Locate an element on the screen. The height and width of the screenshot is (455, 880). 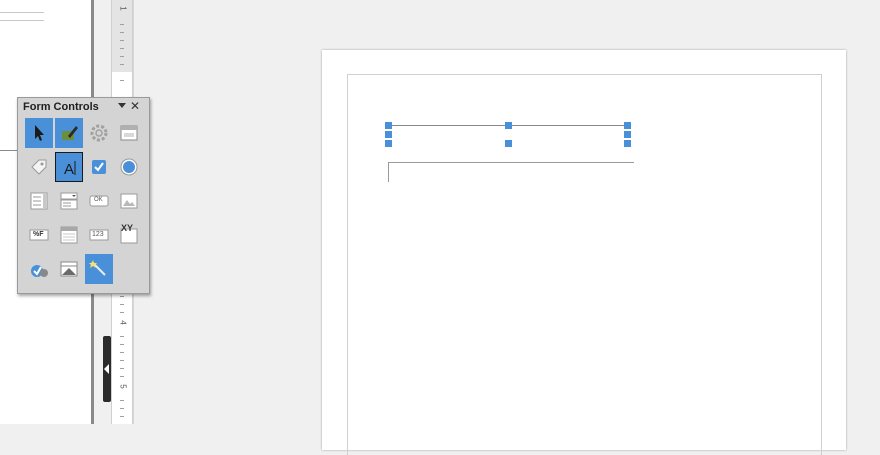
select-button is located at coordinates (39, 133).